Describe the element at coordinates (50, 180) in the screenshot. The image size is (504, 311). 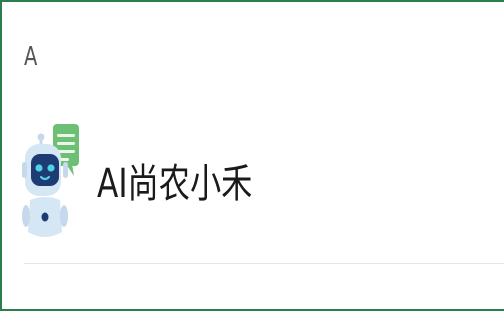
I see `ai-robot-chat-icon` at that location.